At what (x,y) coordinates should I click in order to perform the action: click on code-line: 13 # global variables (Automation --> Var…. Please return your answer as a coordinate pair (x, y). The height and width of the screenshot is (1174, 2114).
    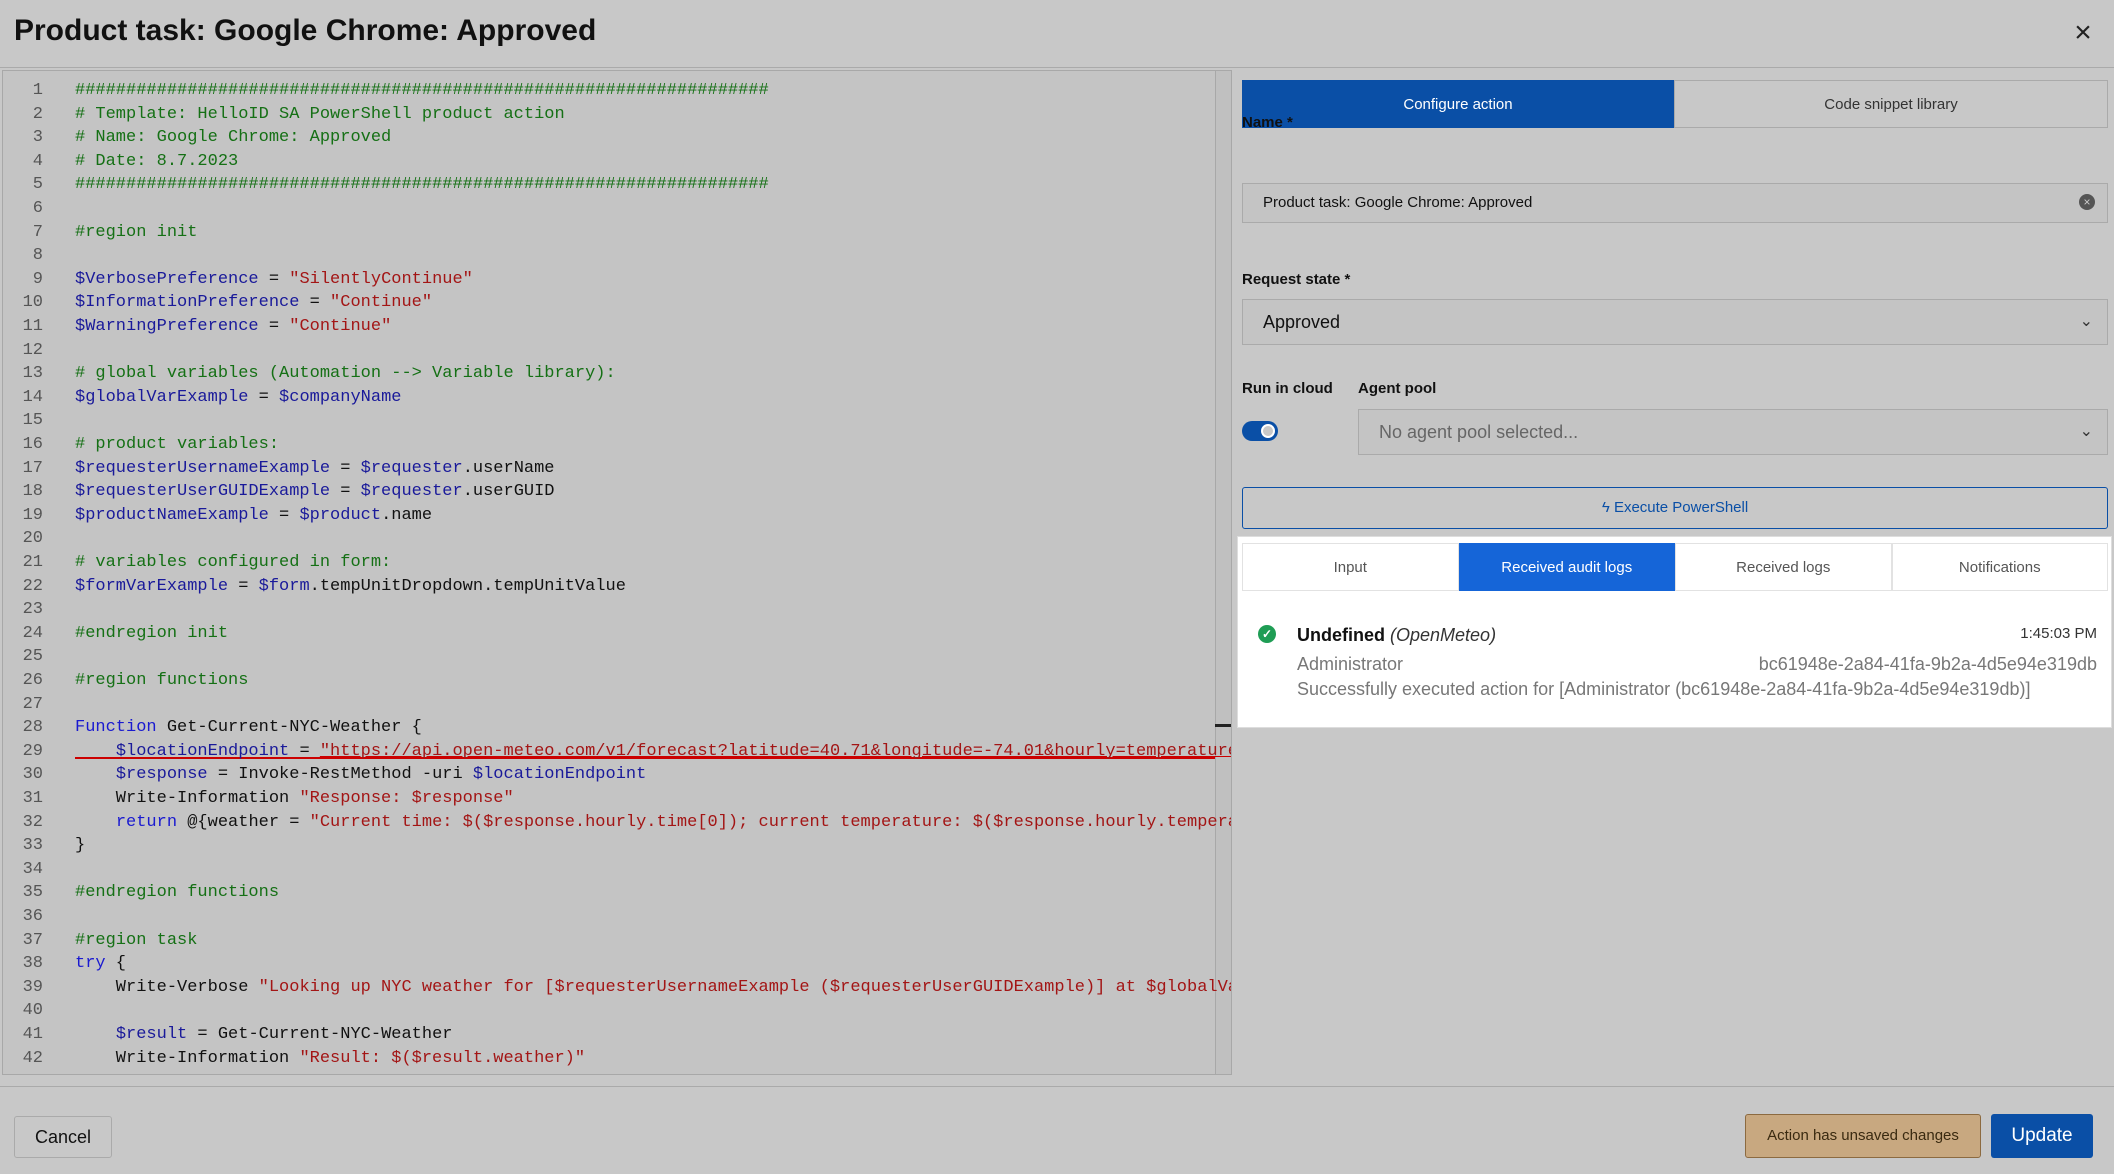
    Looking at the image, I should click on (608, 374).